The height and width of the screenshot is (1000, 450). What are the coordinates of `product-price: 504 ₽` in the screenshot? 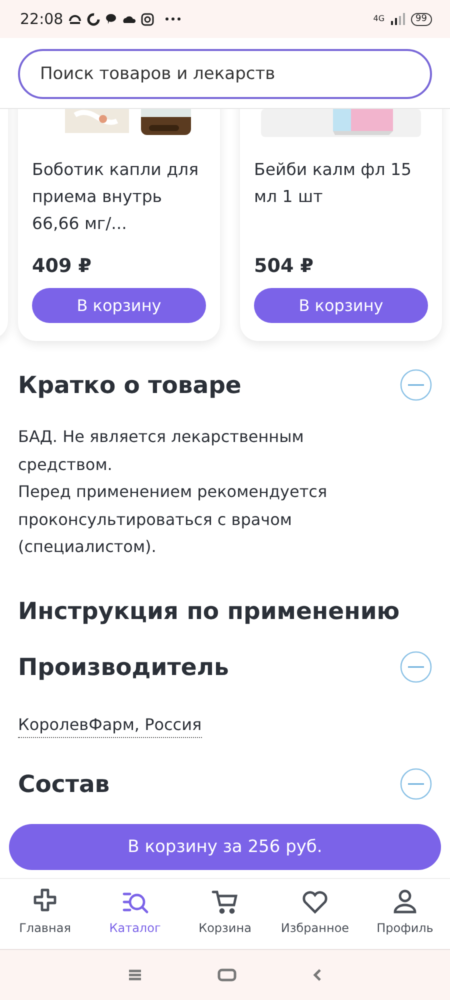 It's located at (284, 266).